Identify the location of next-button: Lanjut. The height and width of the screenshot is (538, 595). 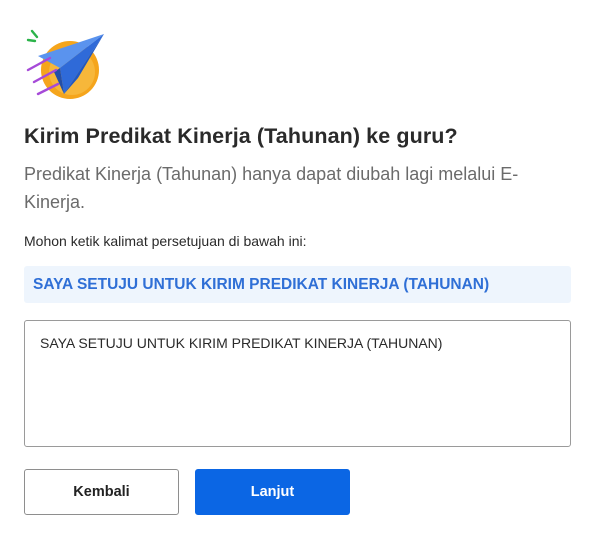
(272, 492).